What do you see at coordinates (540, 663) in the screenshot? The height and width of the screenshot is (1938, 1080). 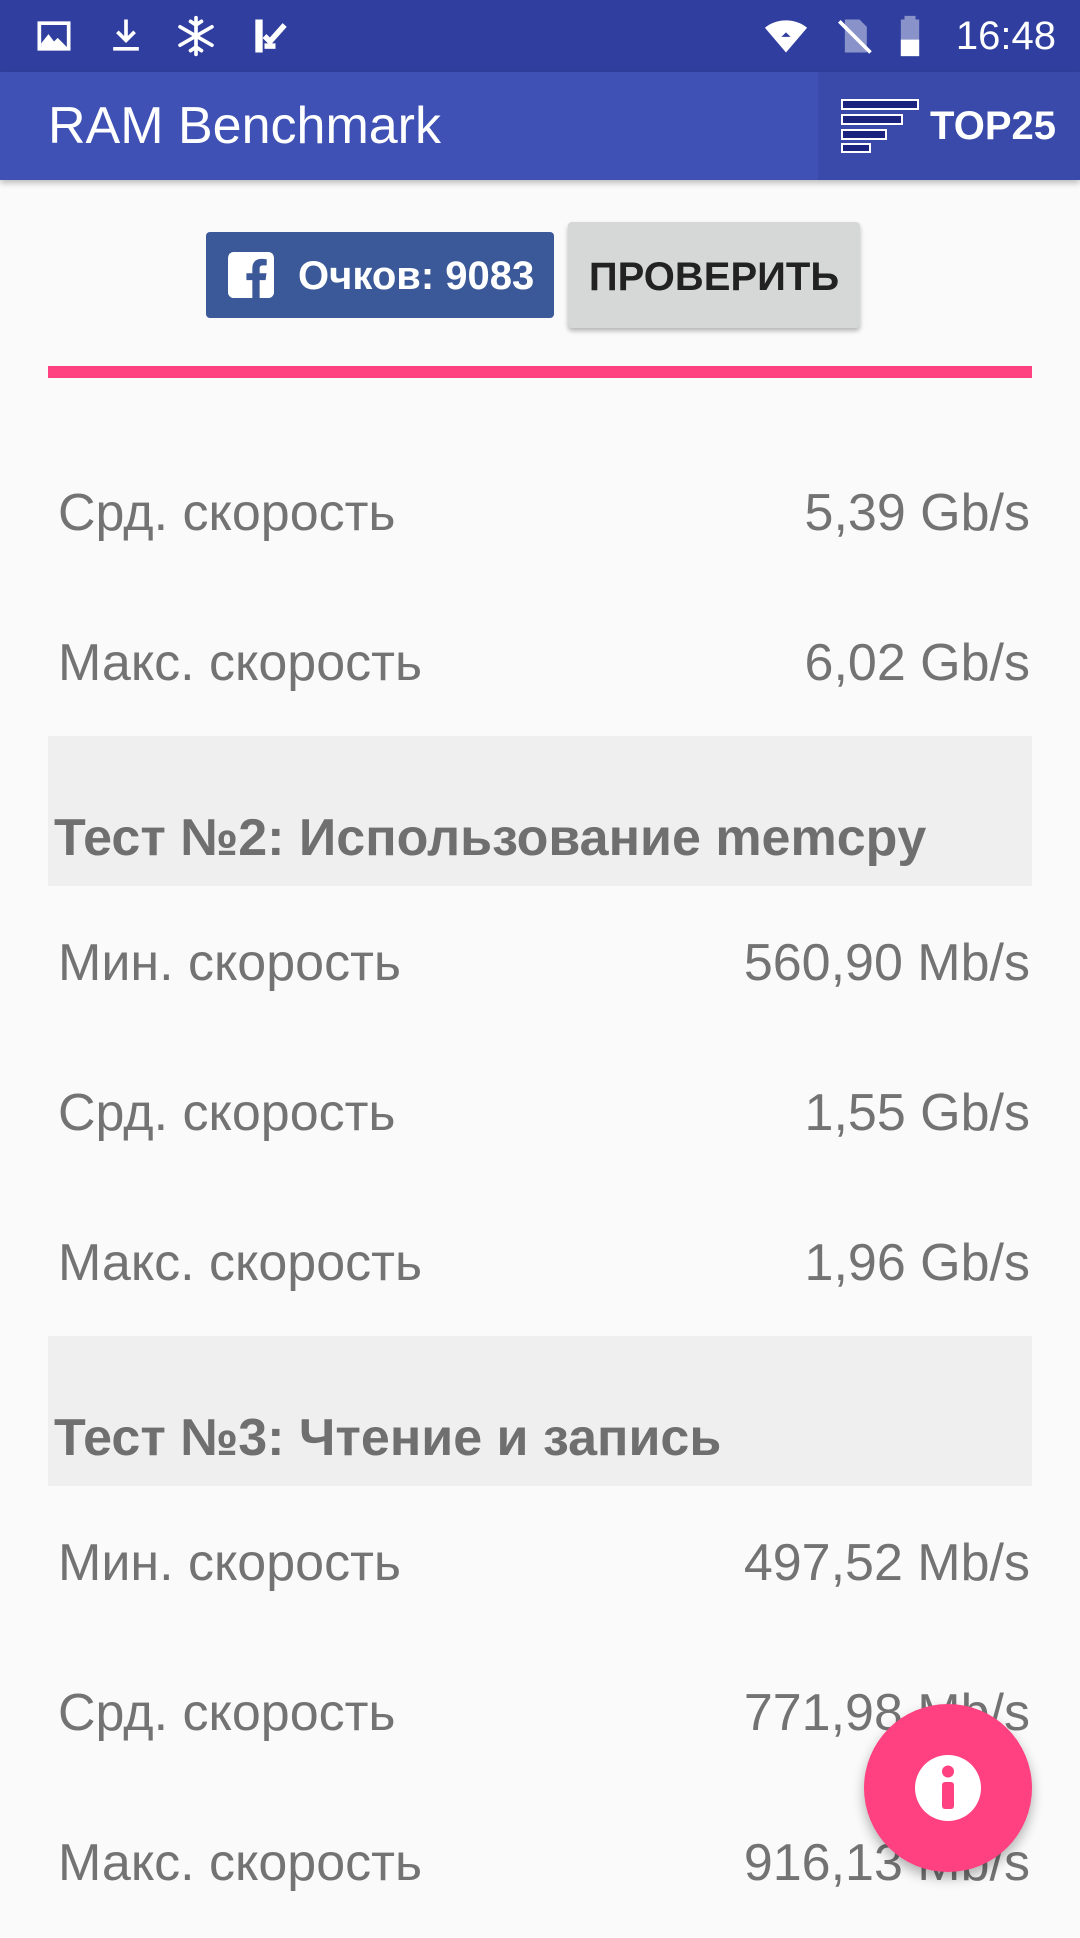 I see `result-row-test1-max: Макс. скорость 6,02 Gb/s` at bounding box center [540, 663].